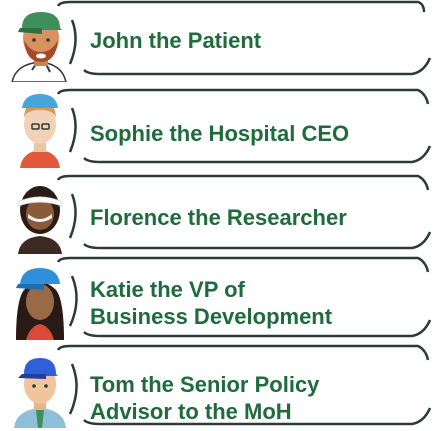 This screenshot has height=431, width=433. What do you see at coordinates (176, 40) in the screenshot?
I see `persona-name-label: John the Patient` at bounding box center [176, 40].